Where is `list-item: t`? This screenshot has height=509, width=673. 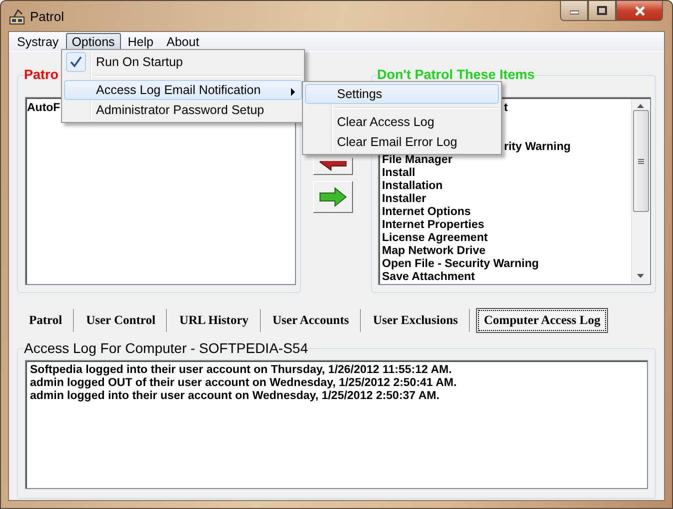
list-item: t is located at coordinates (506, 108).